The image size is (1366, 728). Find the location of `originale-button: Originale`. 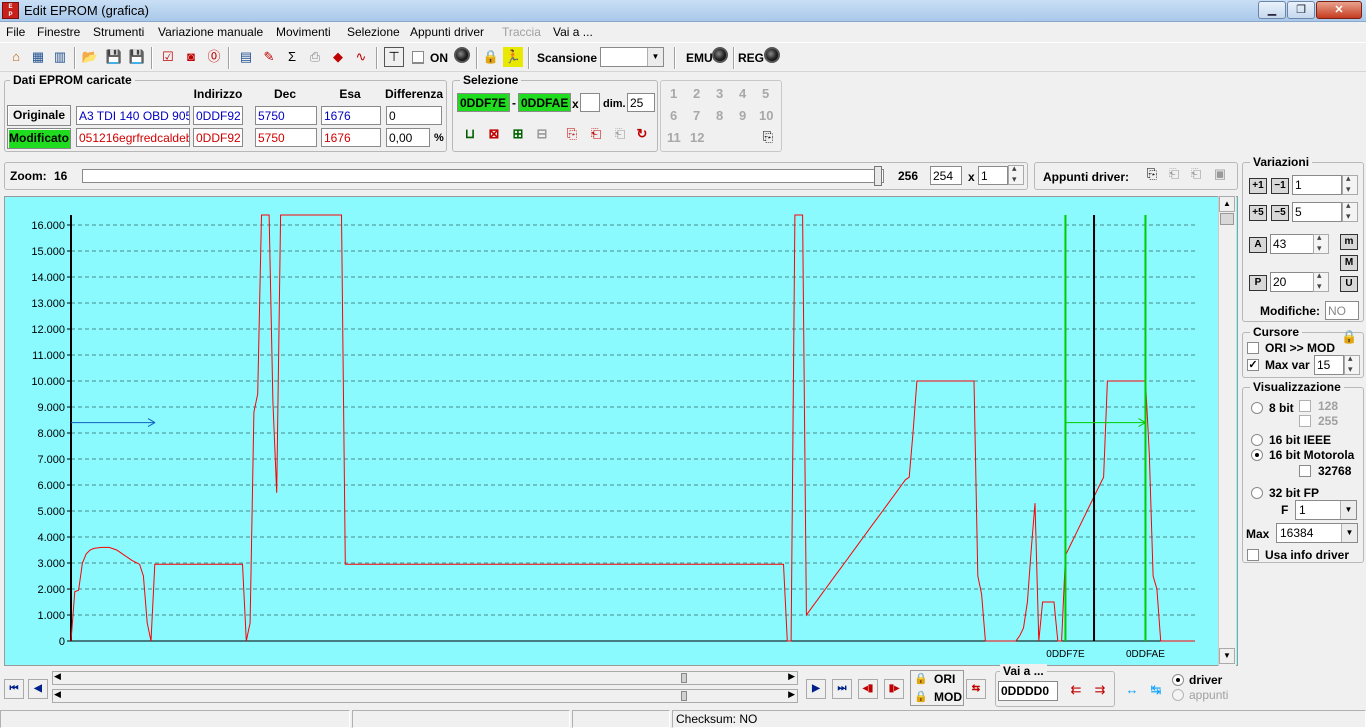

originale-button: Originale is located at coordinates (39, 115).